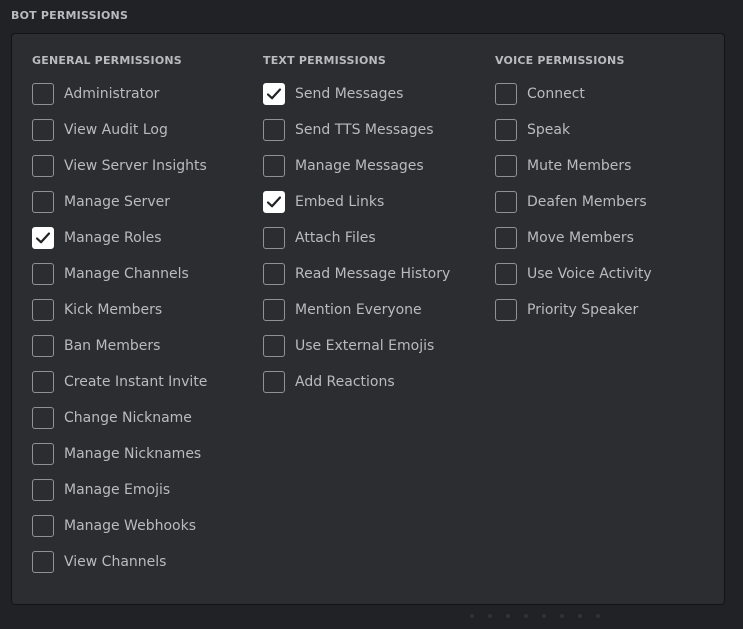 The image size is (743, 629). I want to click on permission-label: Connect, so click(556, 94).